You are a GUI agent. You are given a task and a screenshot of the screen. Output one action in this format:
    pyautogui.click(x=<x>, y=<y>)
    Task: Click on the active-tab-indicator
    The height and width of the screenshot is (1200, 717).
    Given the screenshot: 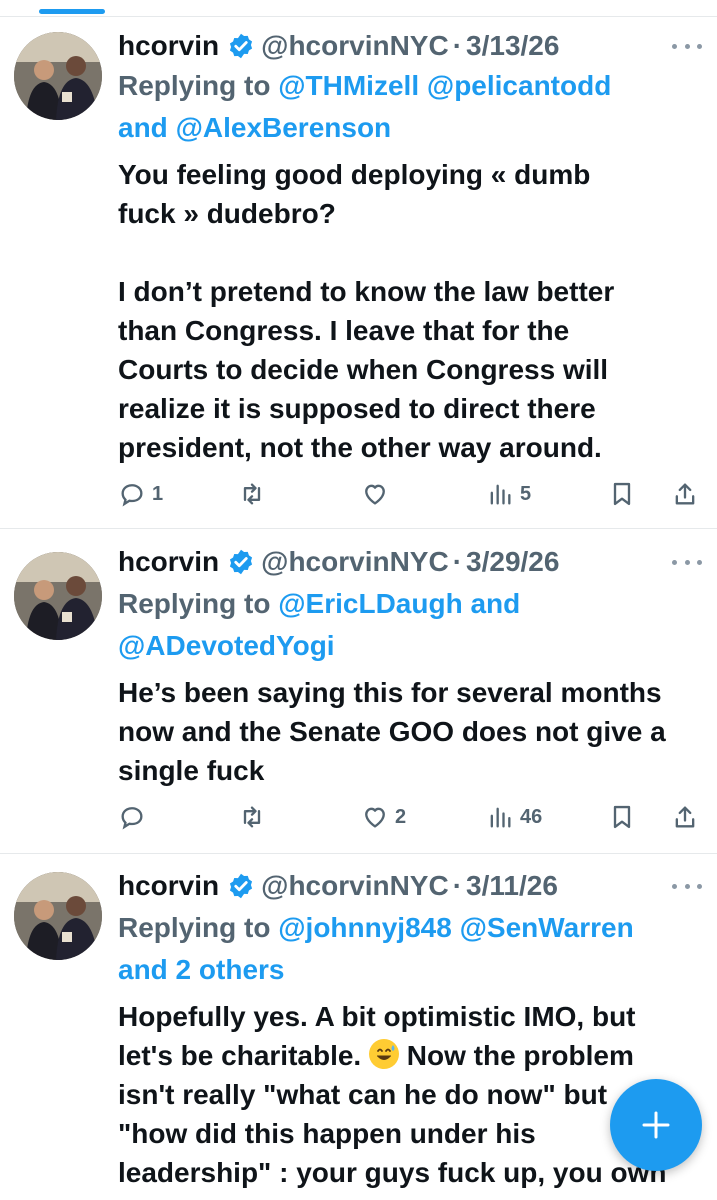 What is the action you would take?
    pyautogui.click(x=72, y=11)
    